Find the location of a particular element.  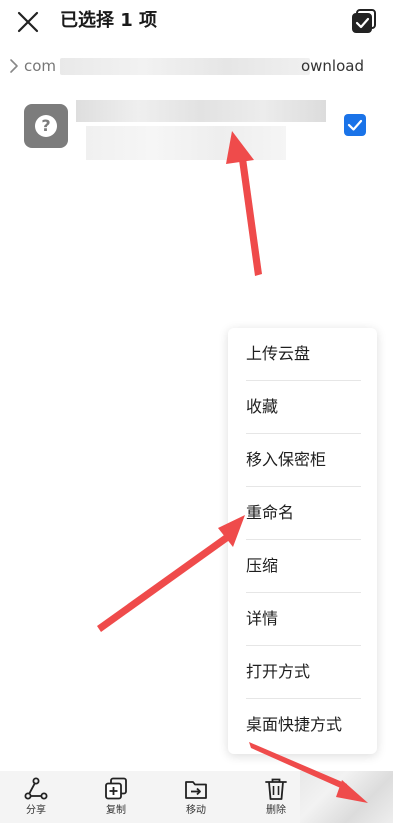

share-icon is located at coordinates (36, 788).